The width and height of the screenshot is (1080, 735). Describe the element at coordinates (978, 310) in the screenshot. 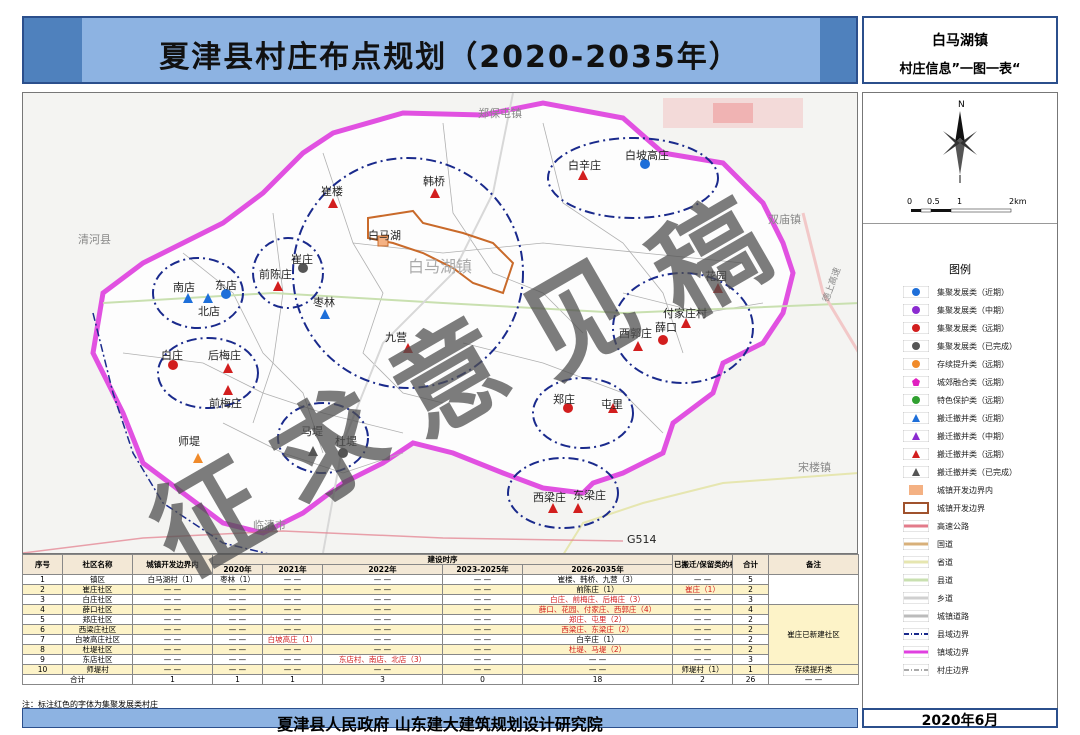

I see `legend-item: 集聚发展类（中期）` at that location.